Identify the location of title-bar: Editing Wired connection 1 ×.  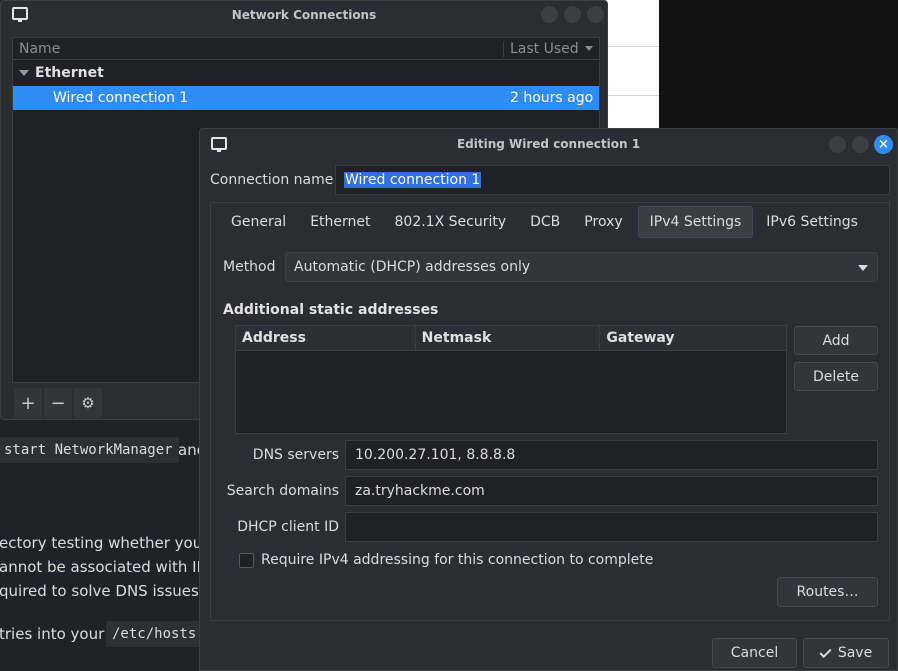
(548, 144).